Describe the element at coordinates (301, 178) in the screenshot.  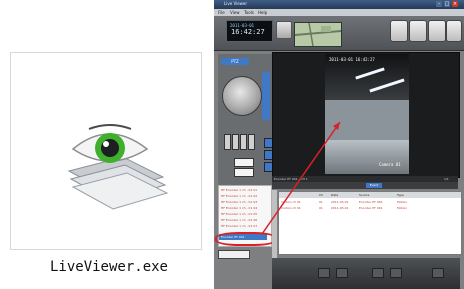
I see `pointer-arrow` at that location.